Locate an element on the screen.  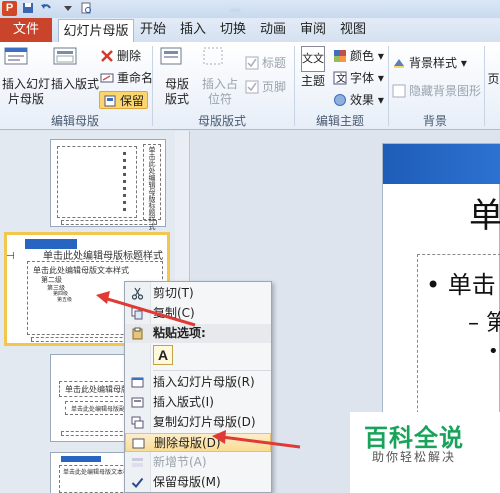
fonts-icon: 文 is located at coordinates (340, 78).